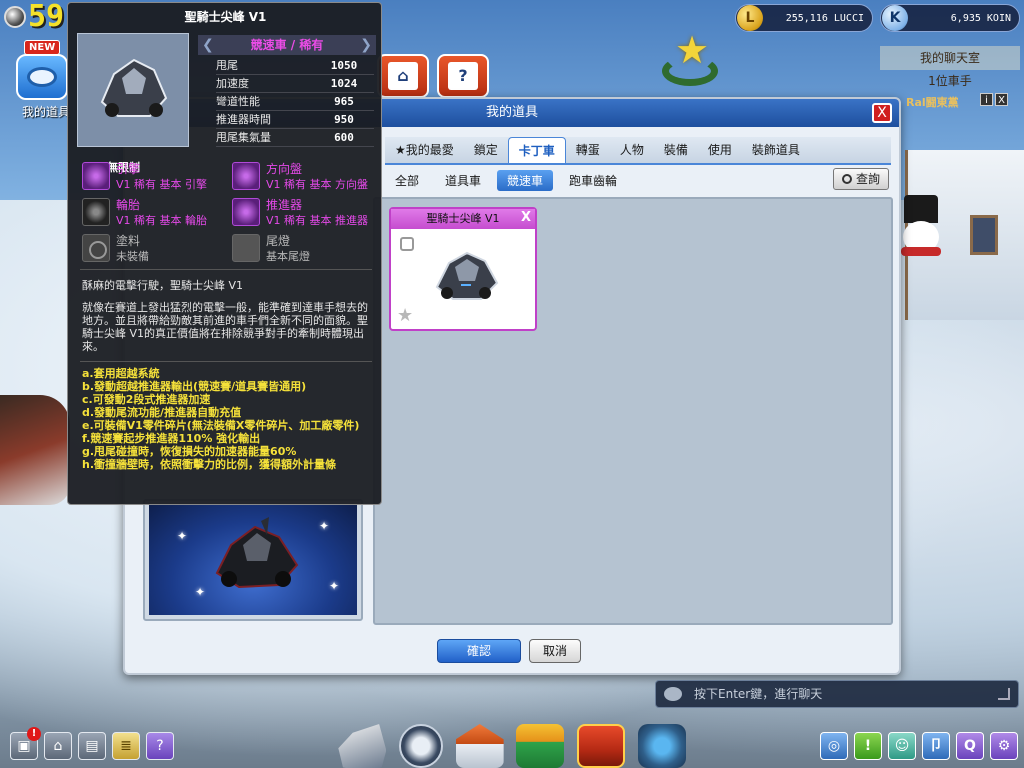  I want to click on chat-placeholder: 按下Enter鍵，進行聊天, so click(758, 694).